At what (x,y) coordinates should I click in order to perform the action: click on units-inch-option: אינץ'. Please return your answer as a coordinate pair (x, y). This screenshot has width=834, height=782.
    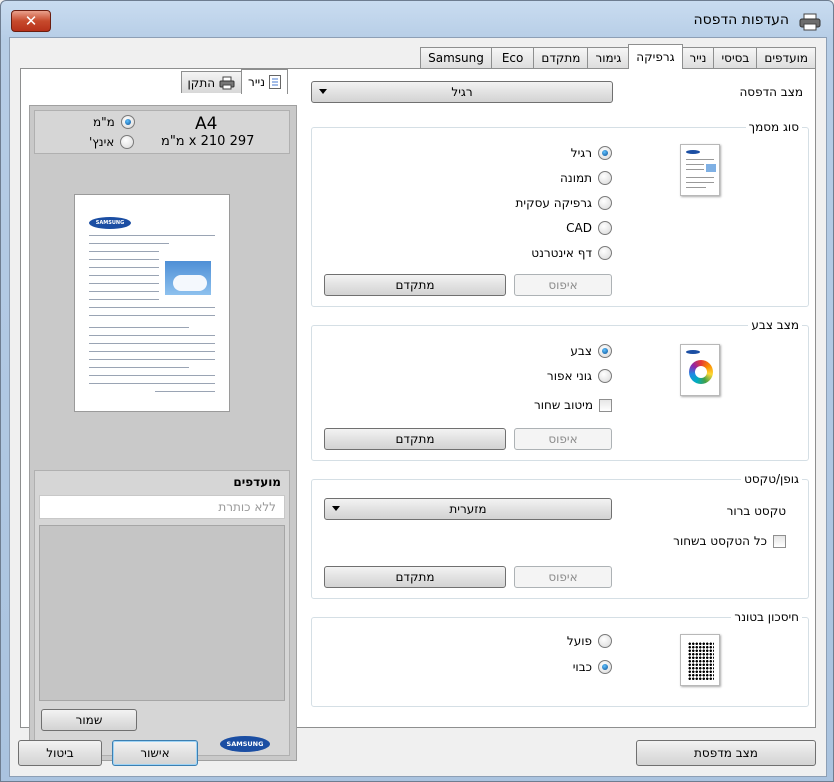
    Looking at the image, I should click on (112, 142).